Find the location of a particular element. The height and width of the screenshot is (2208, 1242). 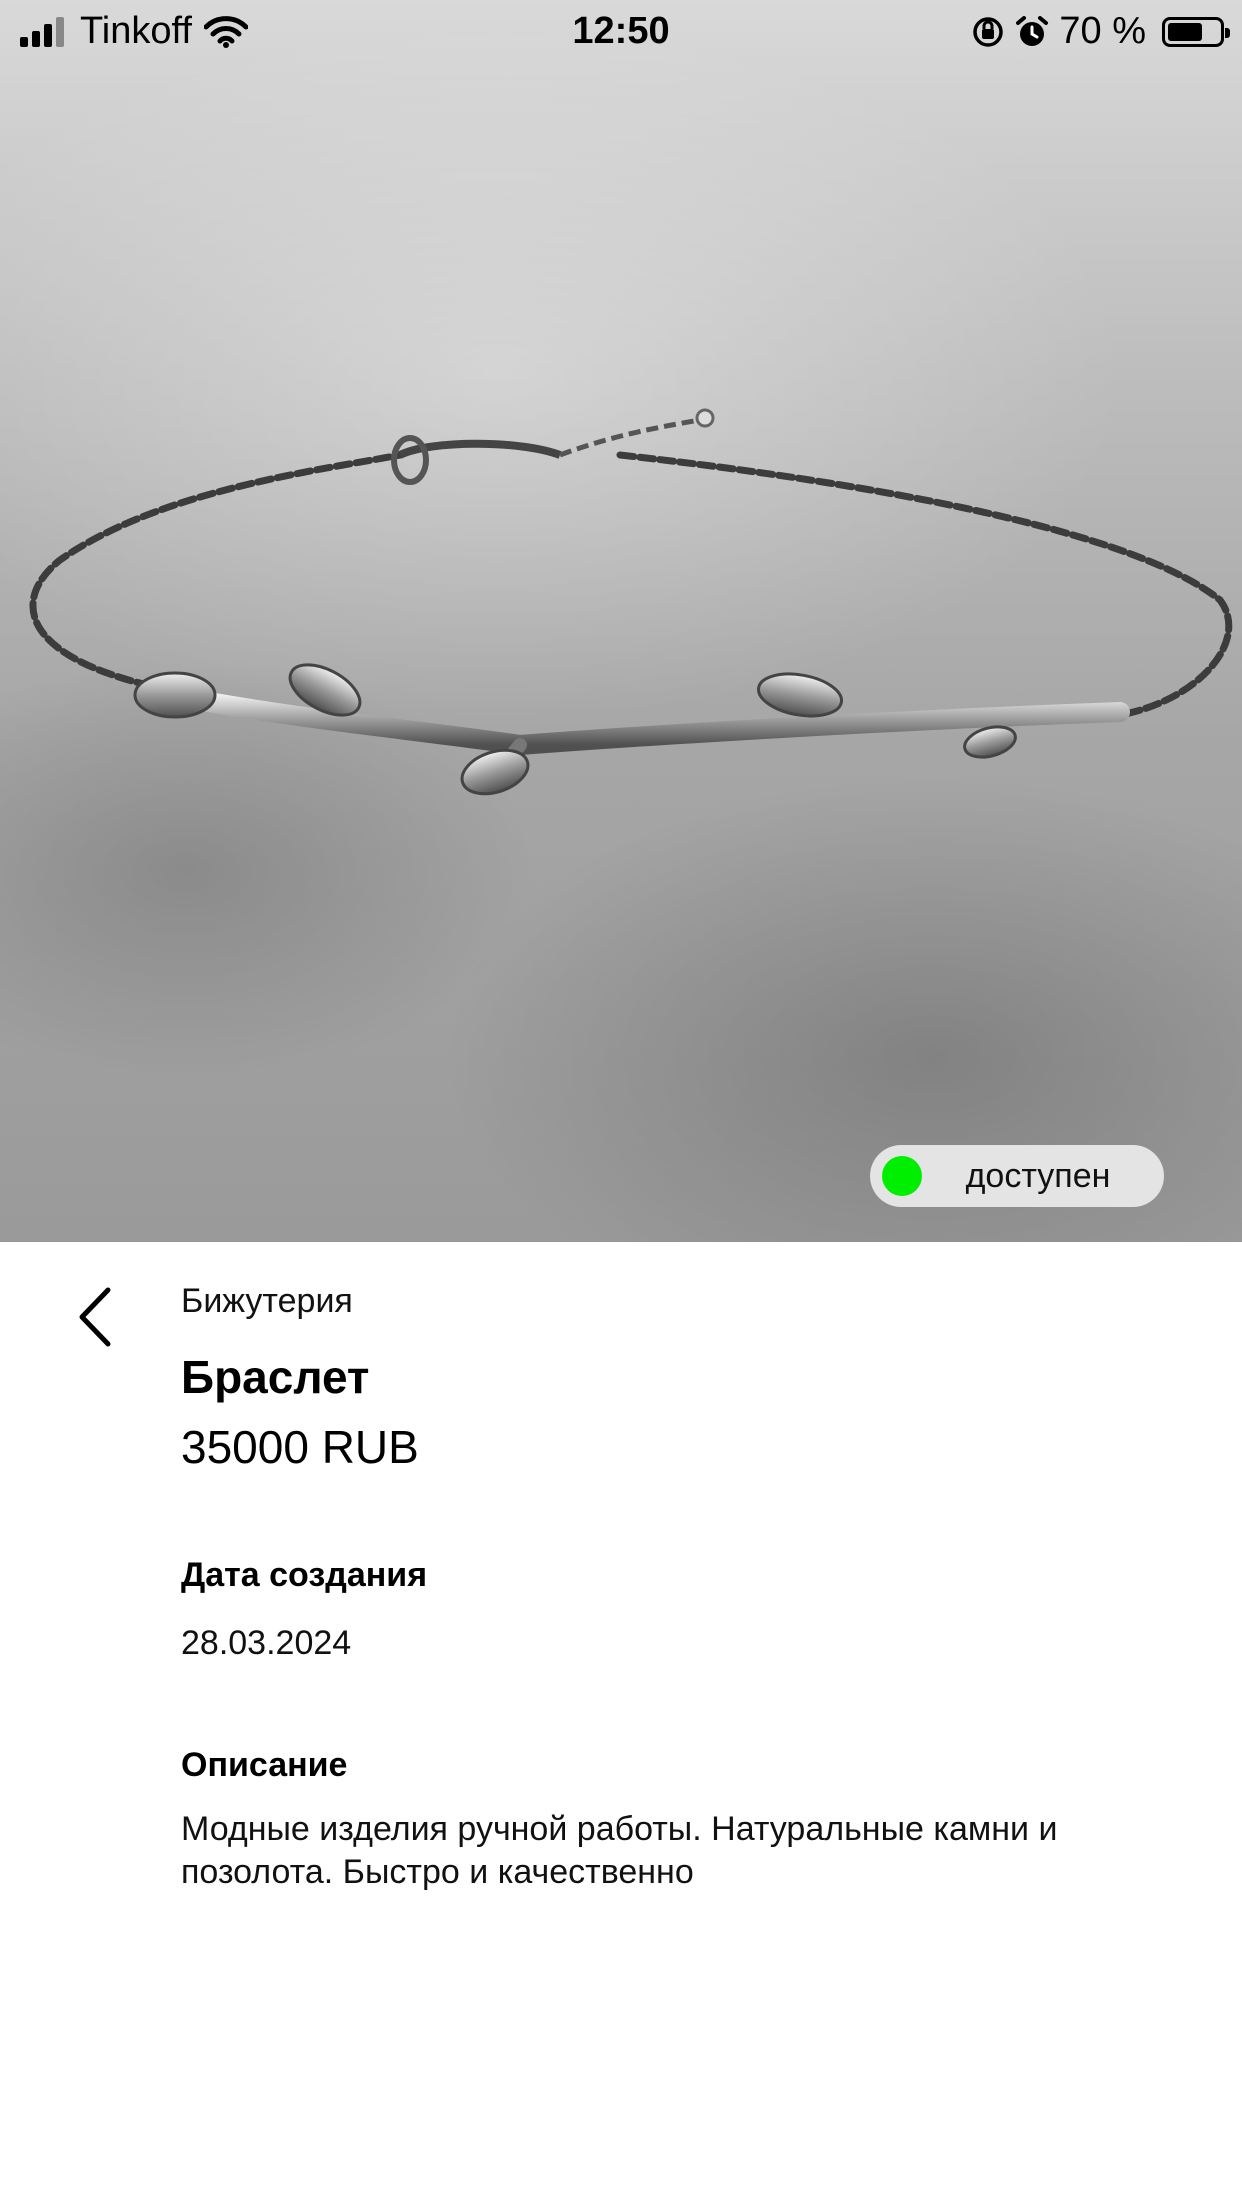

product-category: Бижутерия is located at coordinates (267, 1301).